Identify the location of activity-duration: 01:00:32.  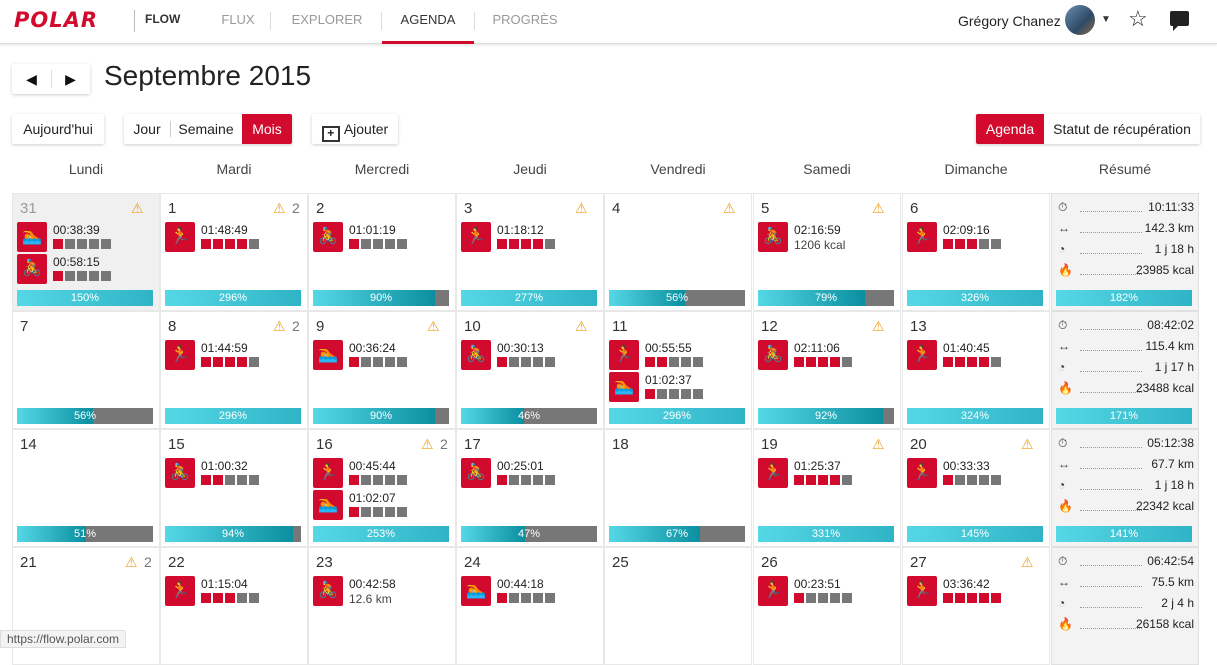
(224, 466).